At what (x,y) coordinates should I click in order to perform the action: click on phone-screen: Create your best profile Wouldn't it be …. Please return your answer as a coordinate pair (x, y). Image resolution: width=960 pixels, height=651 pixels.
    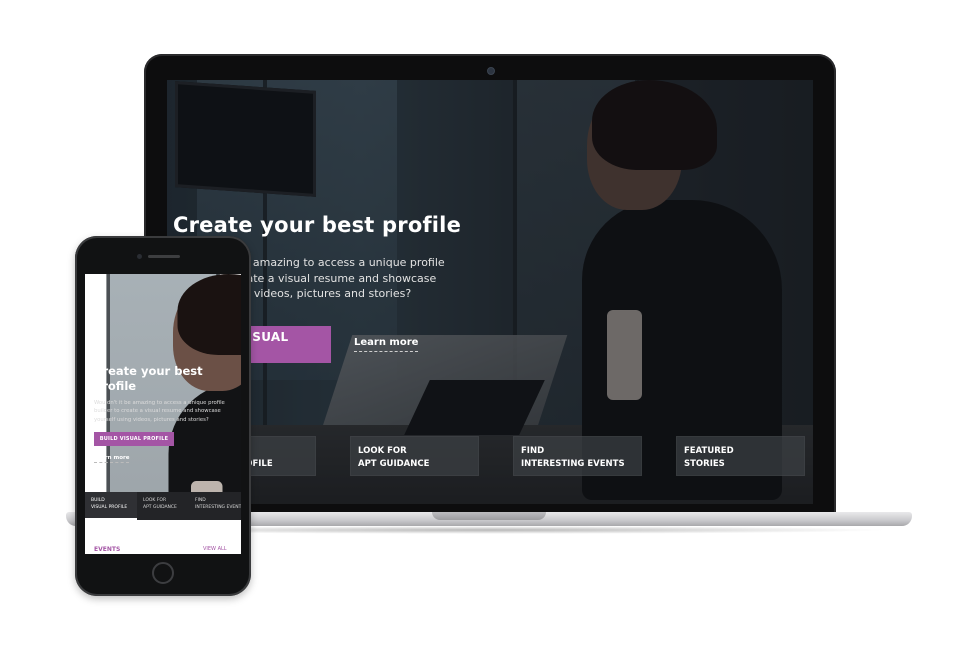
    Looking at the image, I should click on (163, 414).